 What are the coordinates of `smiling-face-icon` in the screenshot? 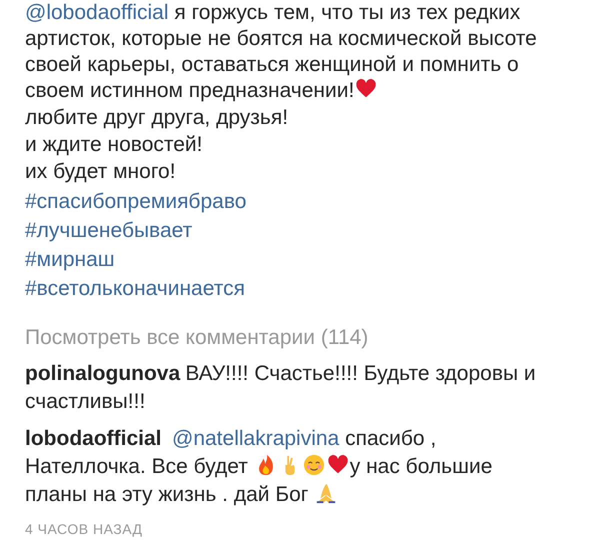 It's located at (313, 465).